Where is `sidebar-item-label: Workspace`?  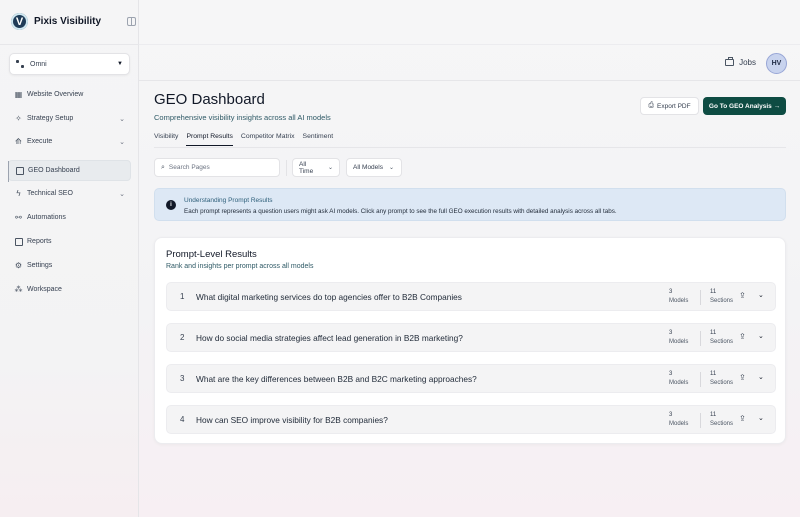
sidebar-item-label: Workspace is located at coordinates (44, 289).